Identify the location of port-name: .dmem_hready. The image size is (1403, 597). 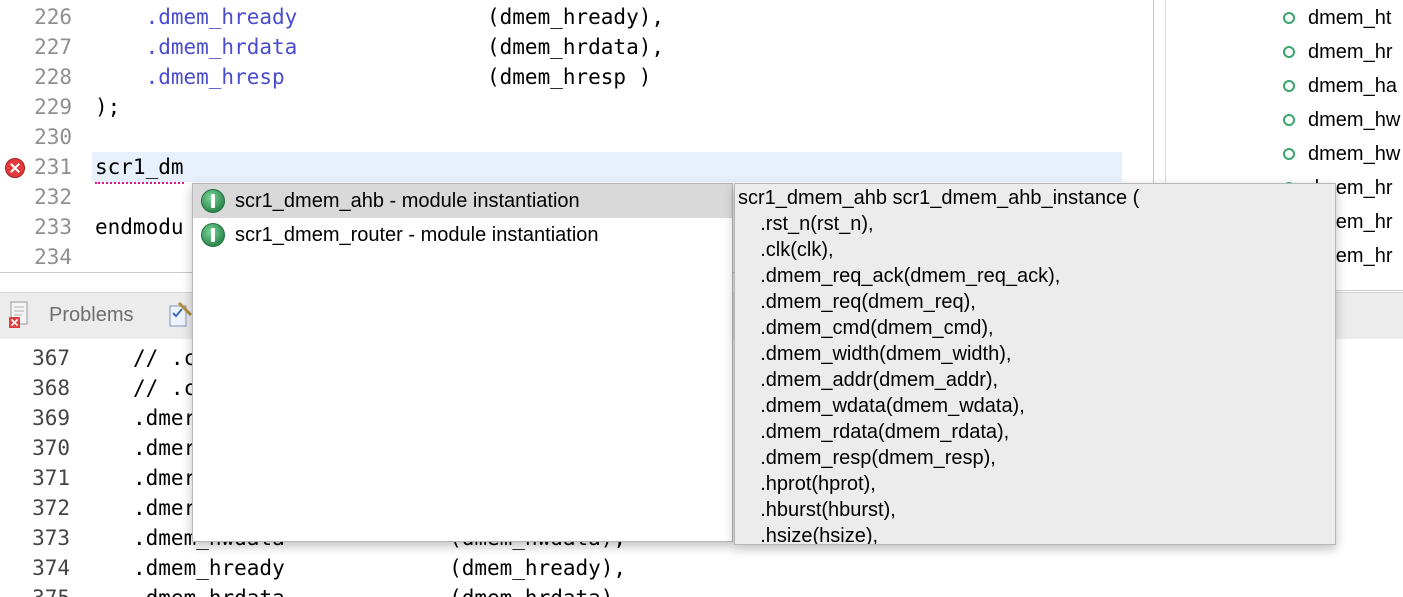
(221, 17).